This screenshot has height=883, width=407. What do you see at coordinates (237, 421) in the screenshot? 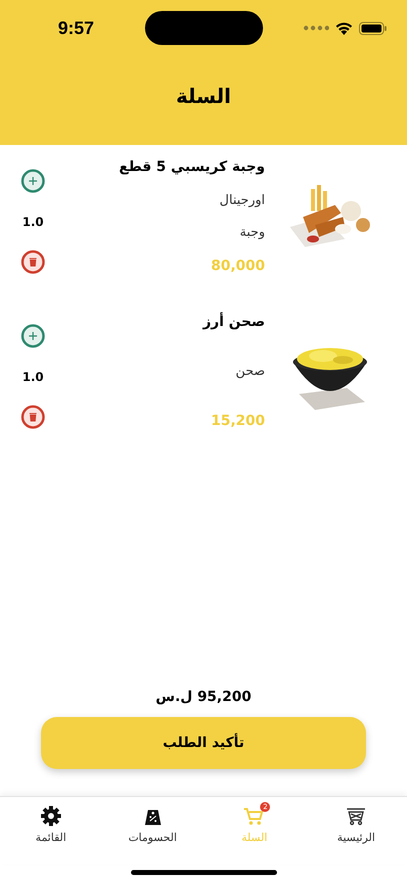
I see `item-price: 15,200` at bounding box center [237, 421].